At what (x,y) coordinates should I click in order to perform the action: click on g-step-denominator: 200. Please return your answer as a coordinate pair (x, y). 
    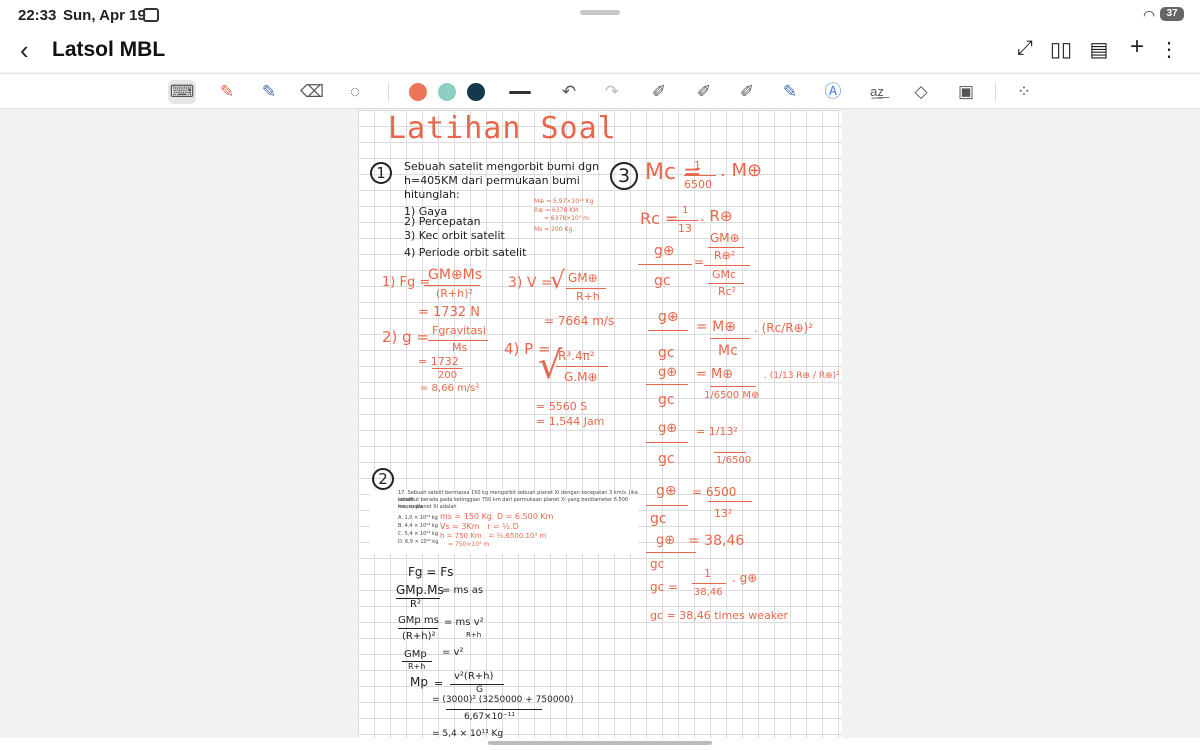
    Looking at the image, I should click on (448, 375).